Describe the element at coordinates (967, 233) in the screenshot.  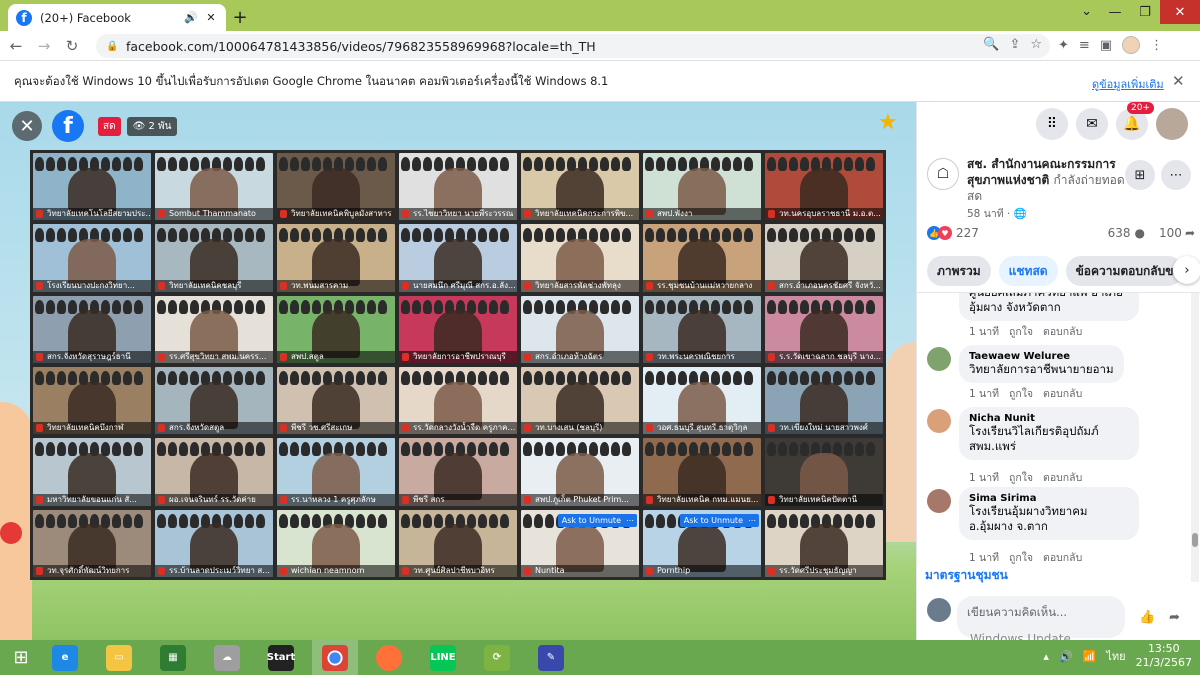
I see `reaction-count: 227` at that location.